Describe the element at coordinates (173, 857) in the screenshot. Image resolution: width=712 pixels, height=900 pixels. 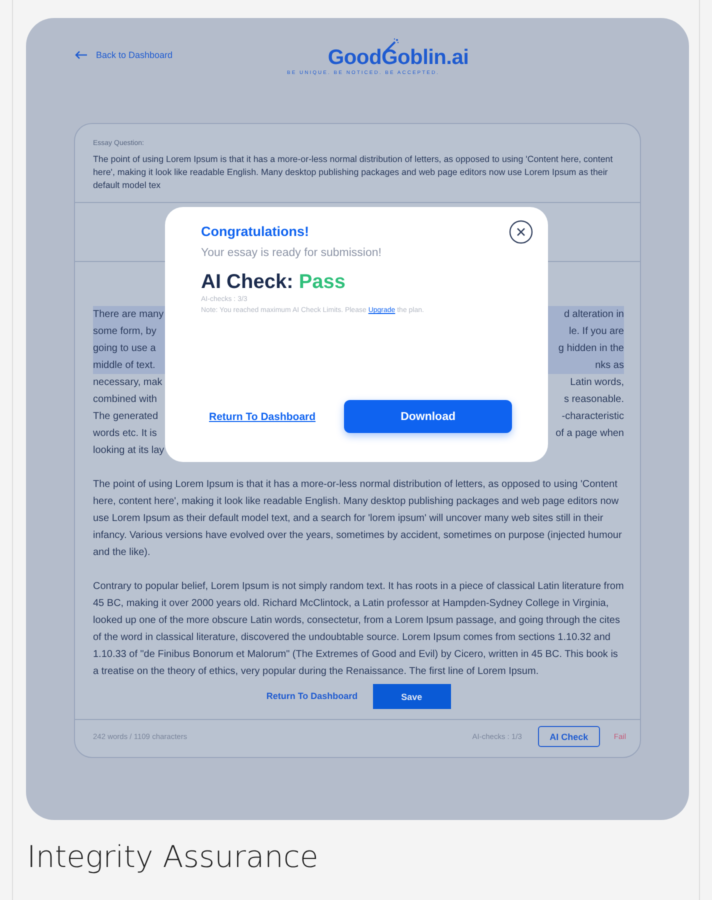
I see `caption: Integrity Assurance` at that location.